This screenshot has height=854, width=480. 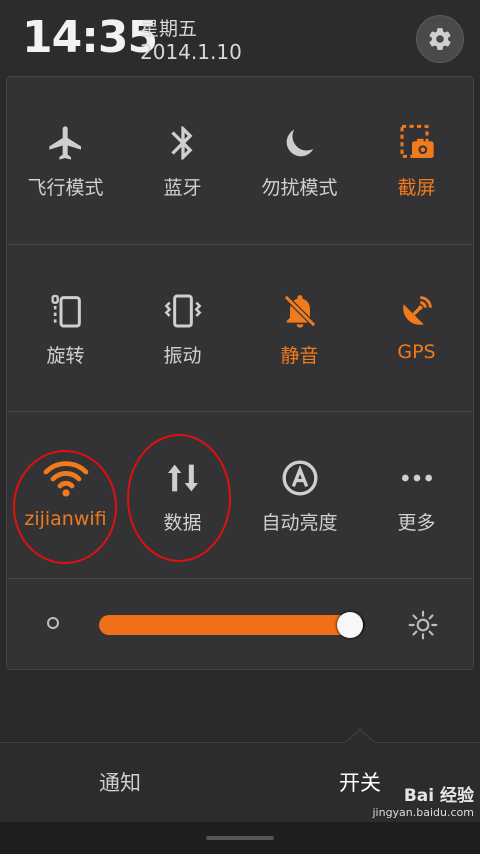 I want to click on settings-button, so click(x=440, y=39).